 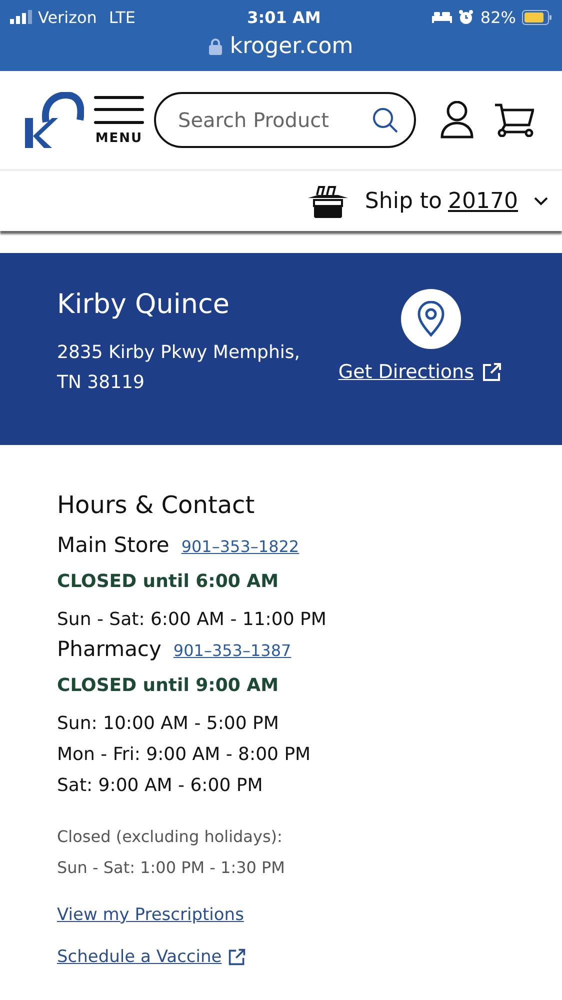 What do you see at coordinates (420, 372) in the screenshot?
I see `get-directions-link: Get Directions` at bounding box center [420, 372].